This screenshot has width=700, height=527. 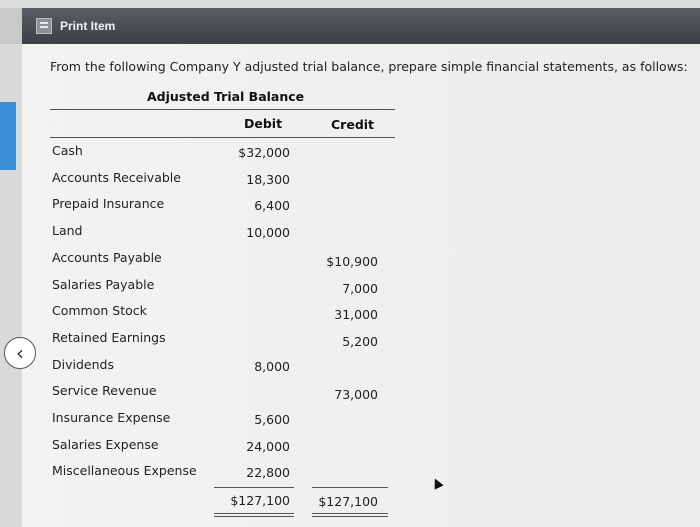 What do you see at coordinates (272, 419) in the screenshot?
I see `debit-amount: 5,600` at bounding box center [272, 419].